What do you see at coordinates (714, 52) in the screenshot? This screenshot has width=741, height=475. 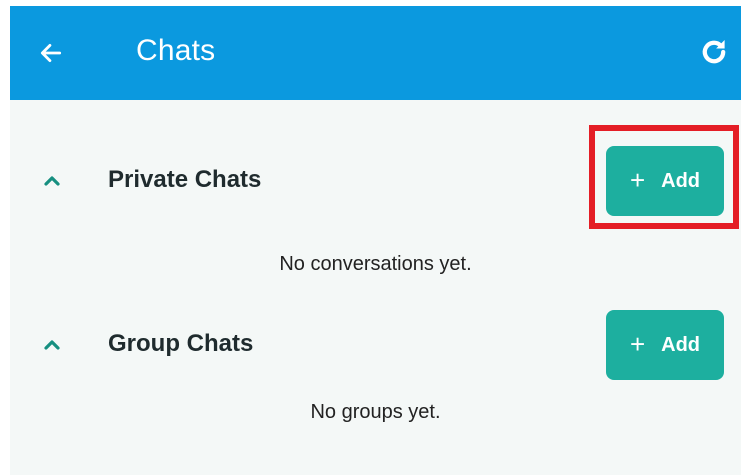 I see `refresh-icon` at bounding box center [714, 52].